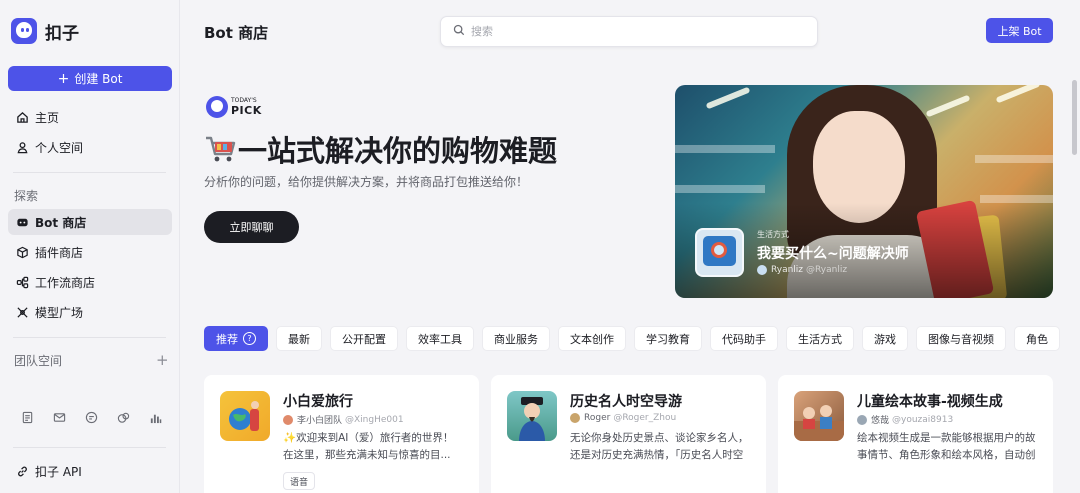 Image resolution: width=1080 pixels, height=493 pixels. What do you see at coordinates (90, 117) in the screenshot?
I see `sidebar-item-home: 主页` at bounding box center [90, 117].